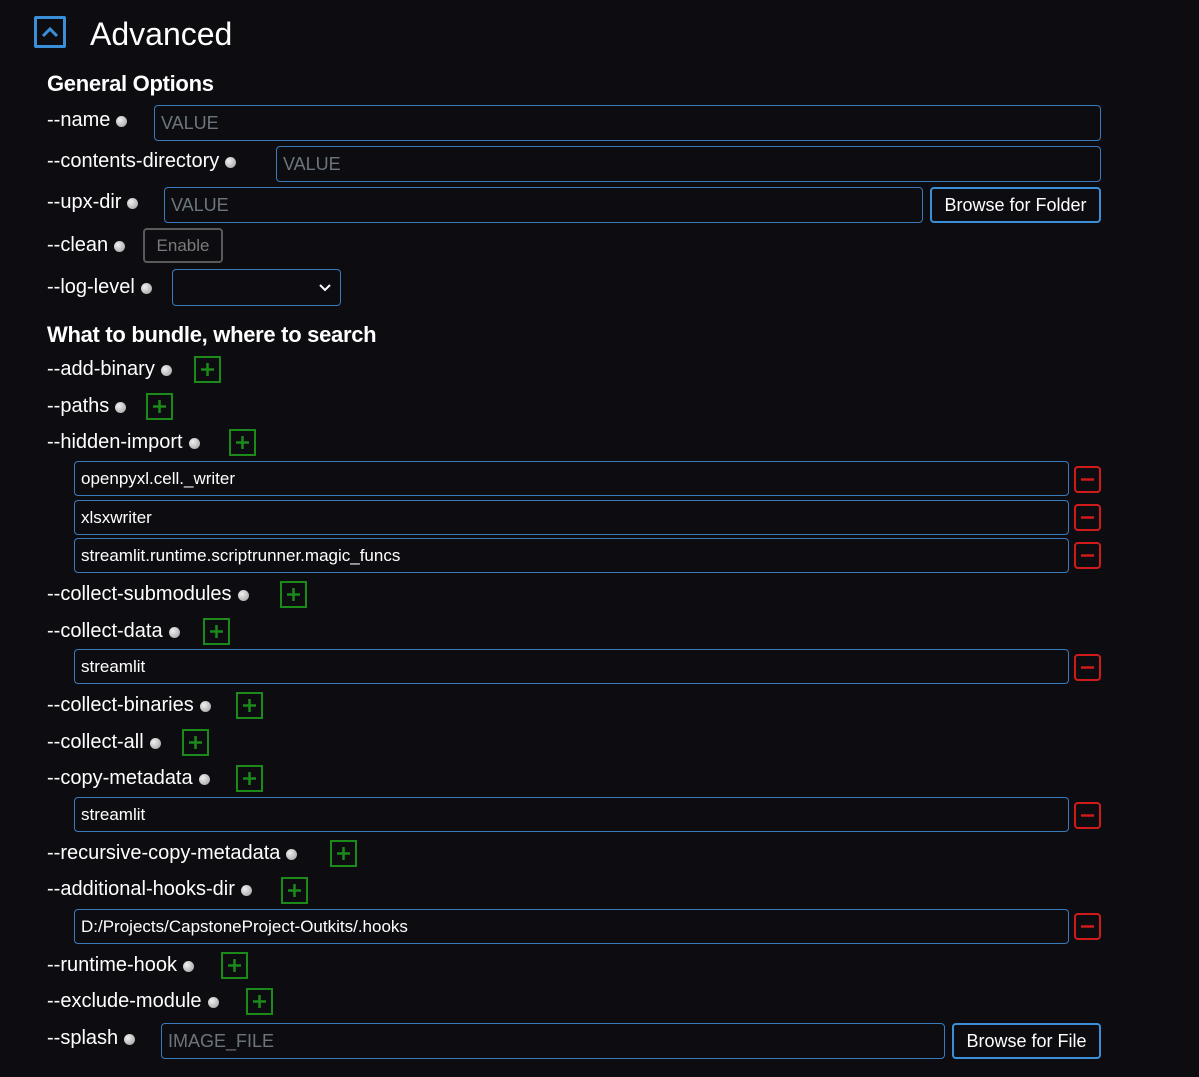 The width and height of the screenshot is (1199, 1077). I want to click on option-label-add-binary: --add-binary, so click(109, 369).